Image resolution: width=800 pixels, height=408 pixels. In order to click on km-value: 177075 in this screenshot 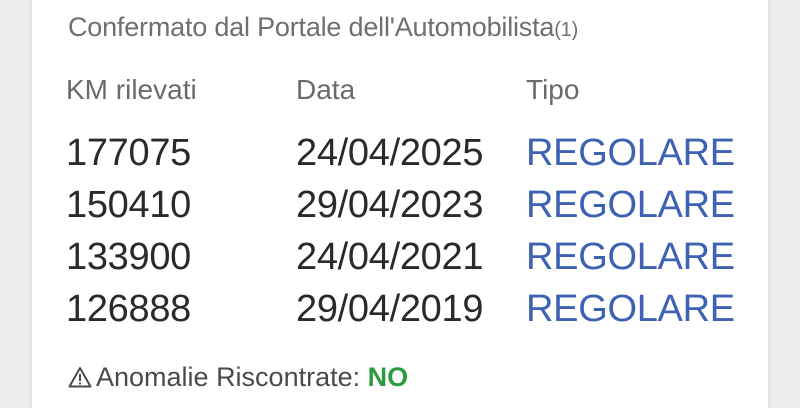, I will do `click(129, 153)`.